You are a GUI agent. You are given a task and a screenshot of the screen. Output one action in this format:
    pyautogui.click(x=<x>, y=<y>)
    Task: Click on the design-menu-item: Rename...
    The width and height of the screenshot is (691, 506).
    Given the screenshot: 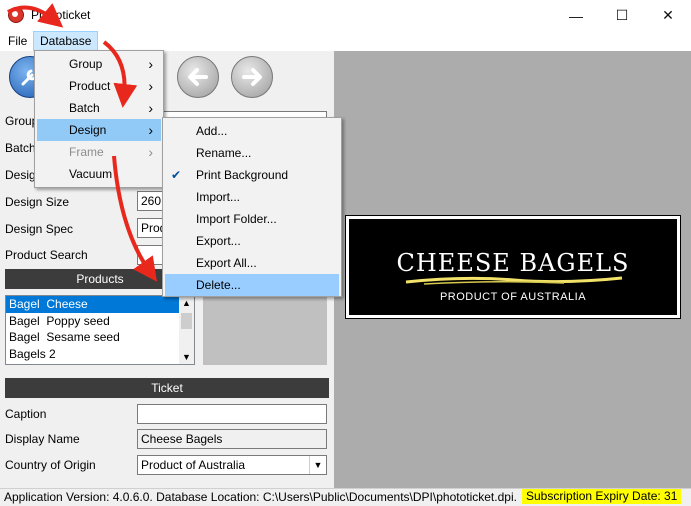 What is the action you would take?
    pyautogui.click(x=252, y=153)
    